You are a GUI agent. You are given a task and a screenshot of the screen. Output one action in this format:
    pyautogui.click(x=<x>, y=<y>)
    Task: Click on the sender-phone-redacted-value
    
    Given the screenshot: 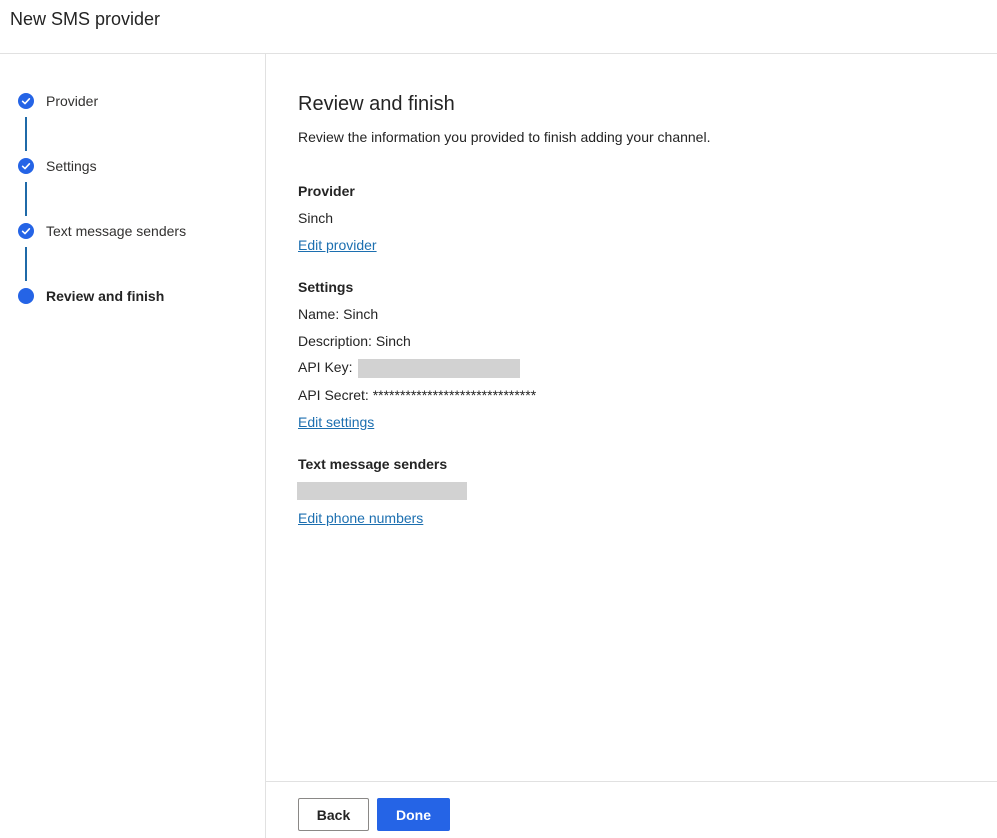 What is the action you would take?
    pyautogui.click(x=382, y=491)
    